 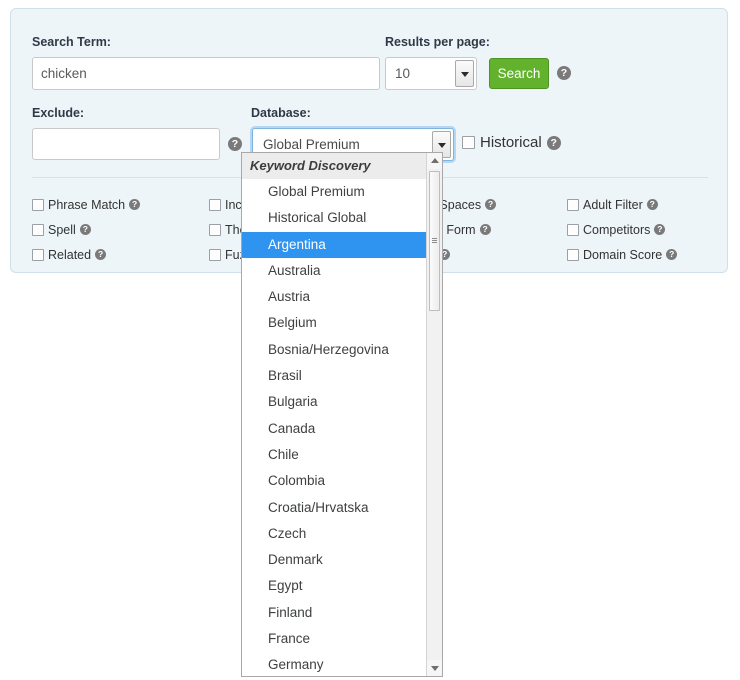 I want to click on search-button: Search, so click(x=519, y=73).